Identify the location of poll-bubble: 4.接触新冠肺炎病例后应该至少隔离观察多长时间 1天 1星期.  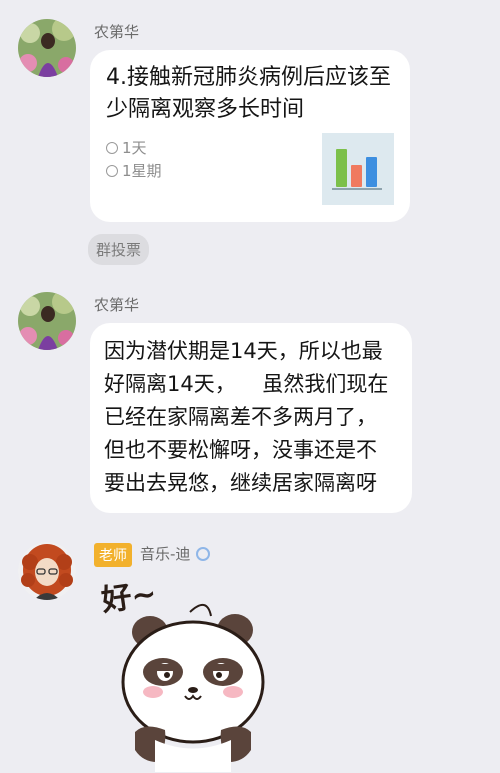
(250, 136).